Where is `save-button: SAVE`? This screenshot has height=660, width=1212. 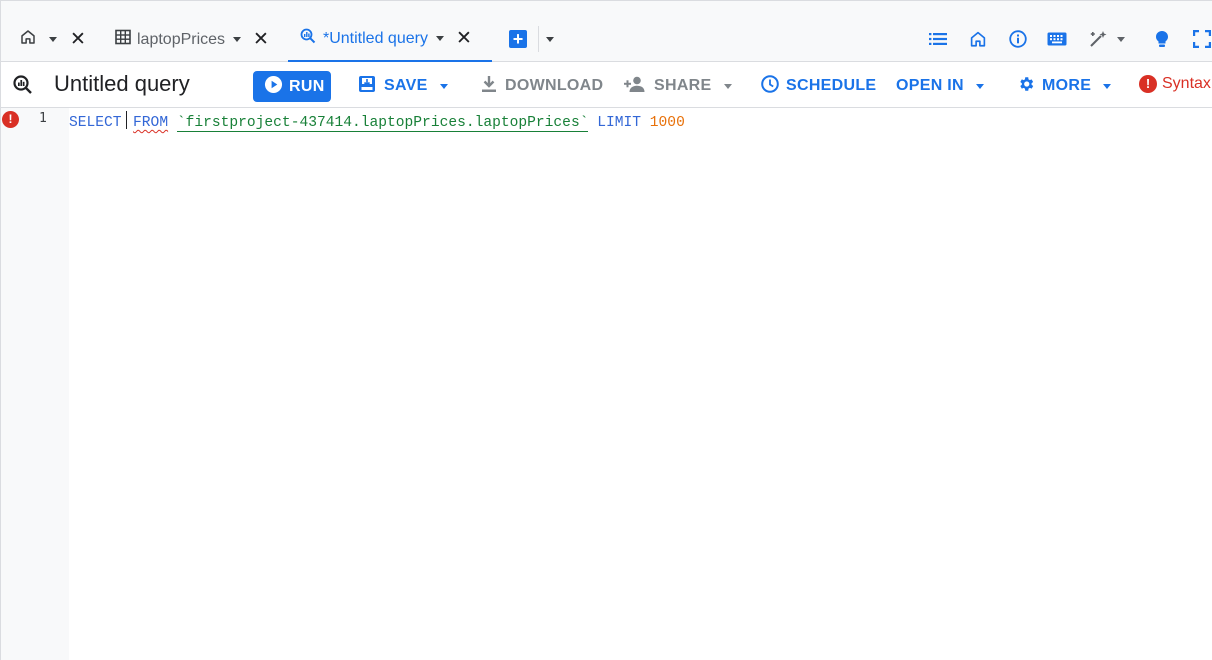 save-button: SAVE is located at coordinates (403, 86).